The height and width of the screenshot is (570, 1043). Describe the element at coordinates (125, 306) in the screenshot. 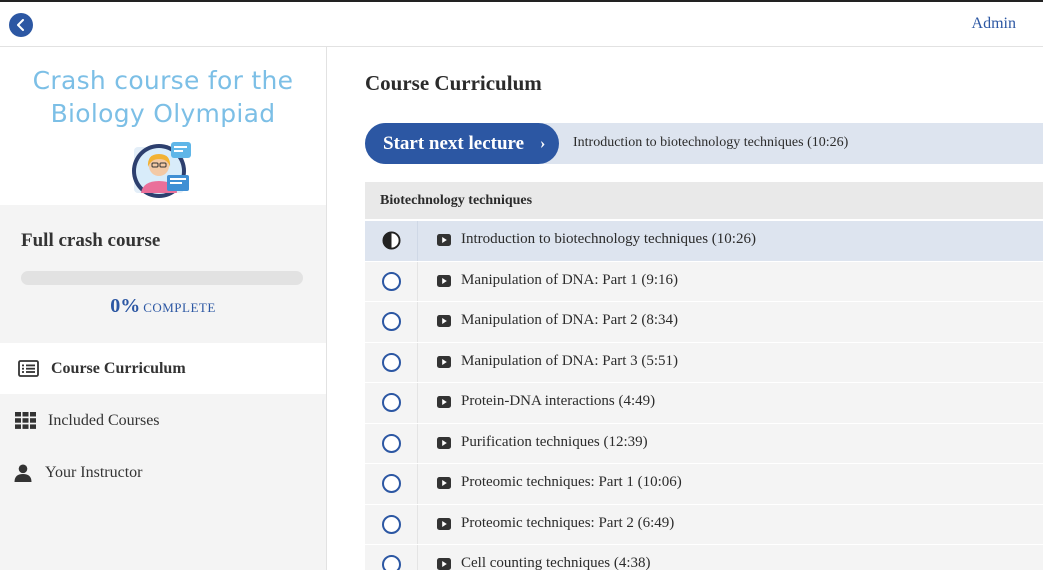

I see `progress-percent: 0%` at that location.